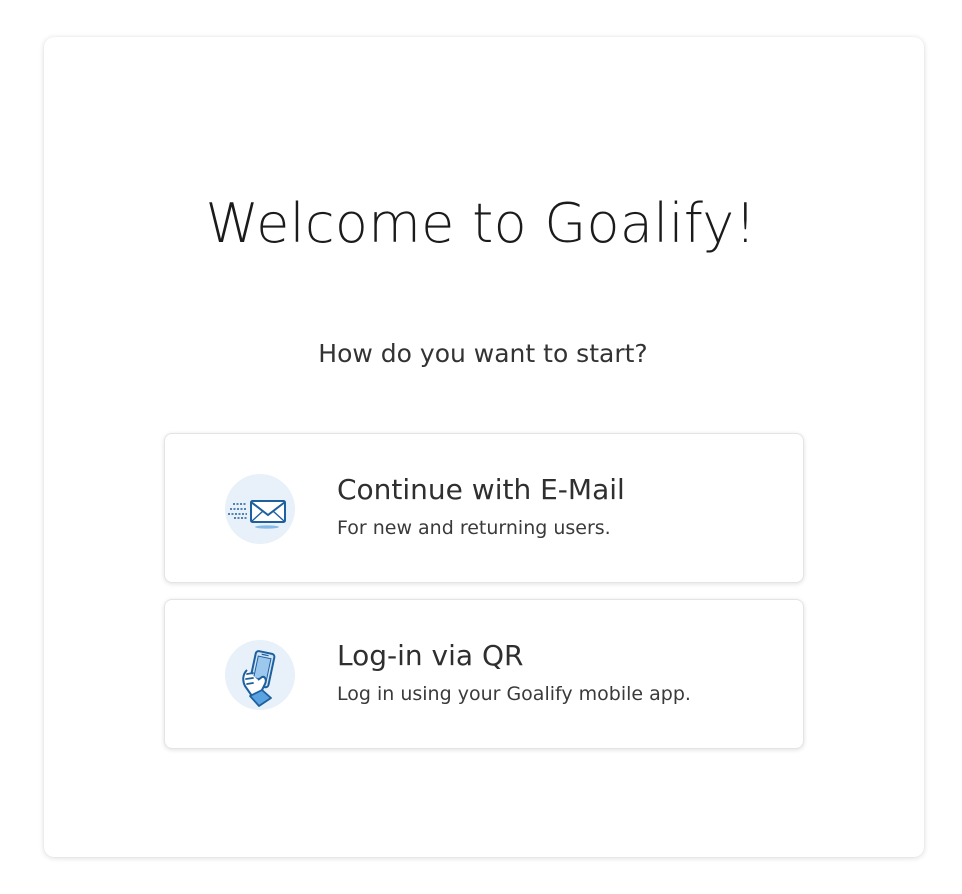 This screenshot has height=894, width=962. Describe the element at coordinates (514, 694) in the screenshot. I see `option-description: Log in using your Goalify mobile app.` at that location.